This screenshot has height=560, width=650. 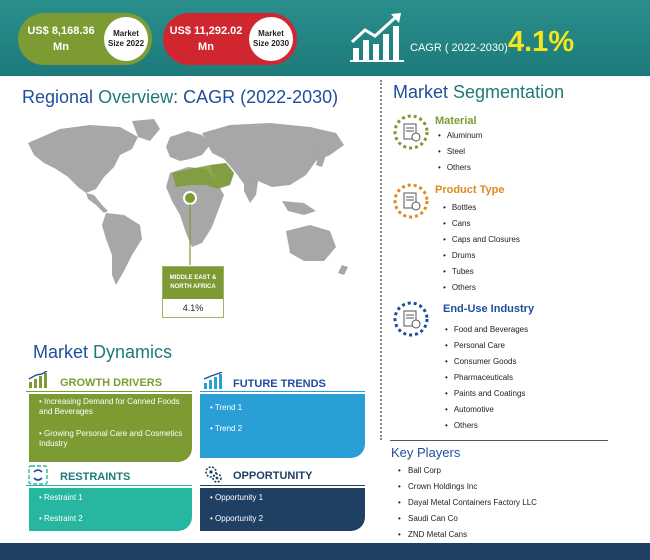 What do you see at coordinates (489, 309) in the screenshot?
I see `end-use-heading: End-Use Industry` at bounding box center [489, 309].